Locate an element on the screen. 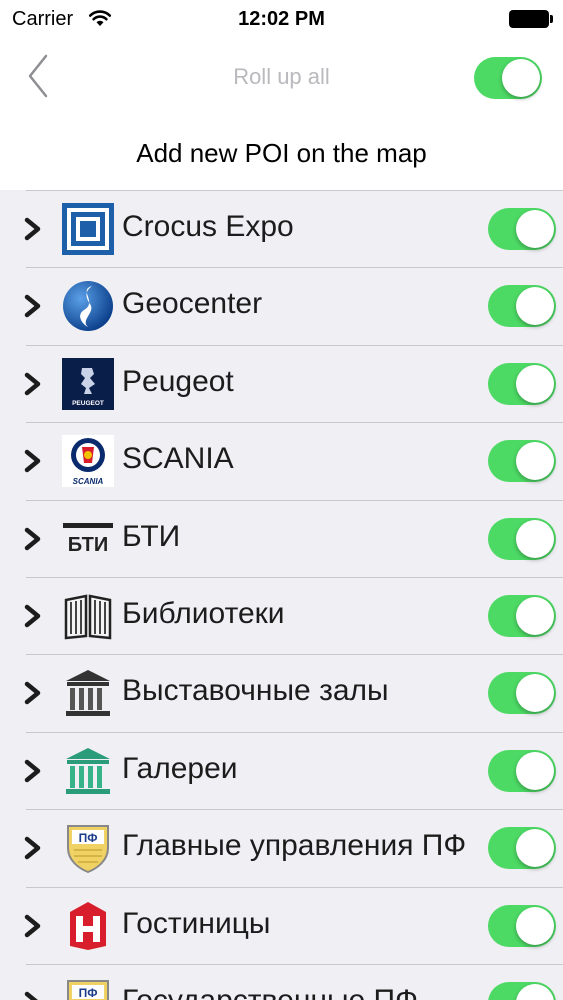 This screenshot has width=563, height=1000. svg-text: SCANIA is located at coordinates (88, 481).